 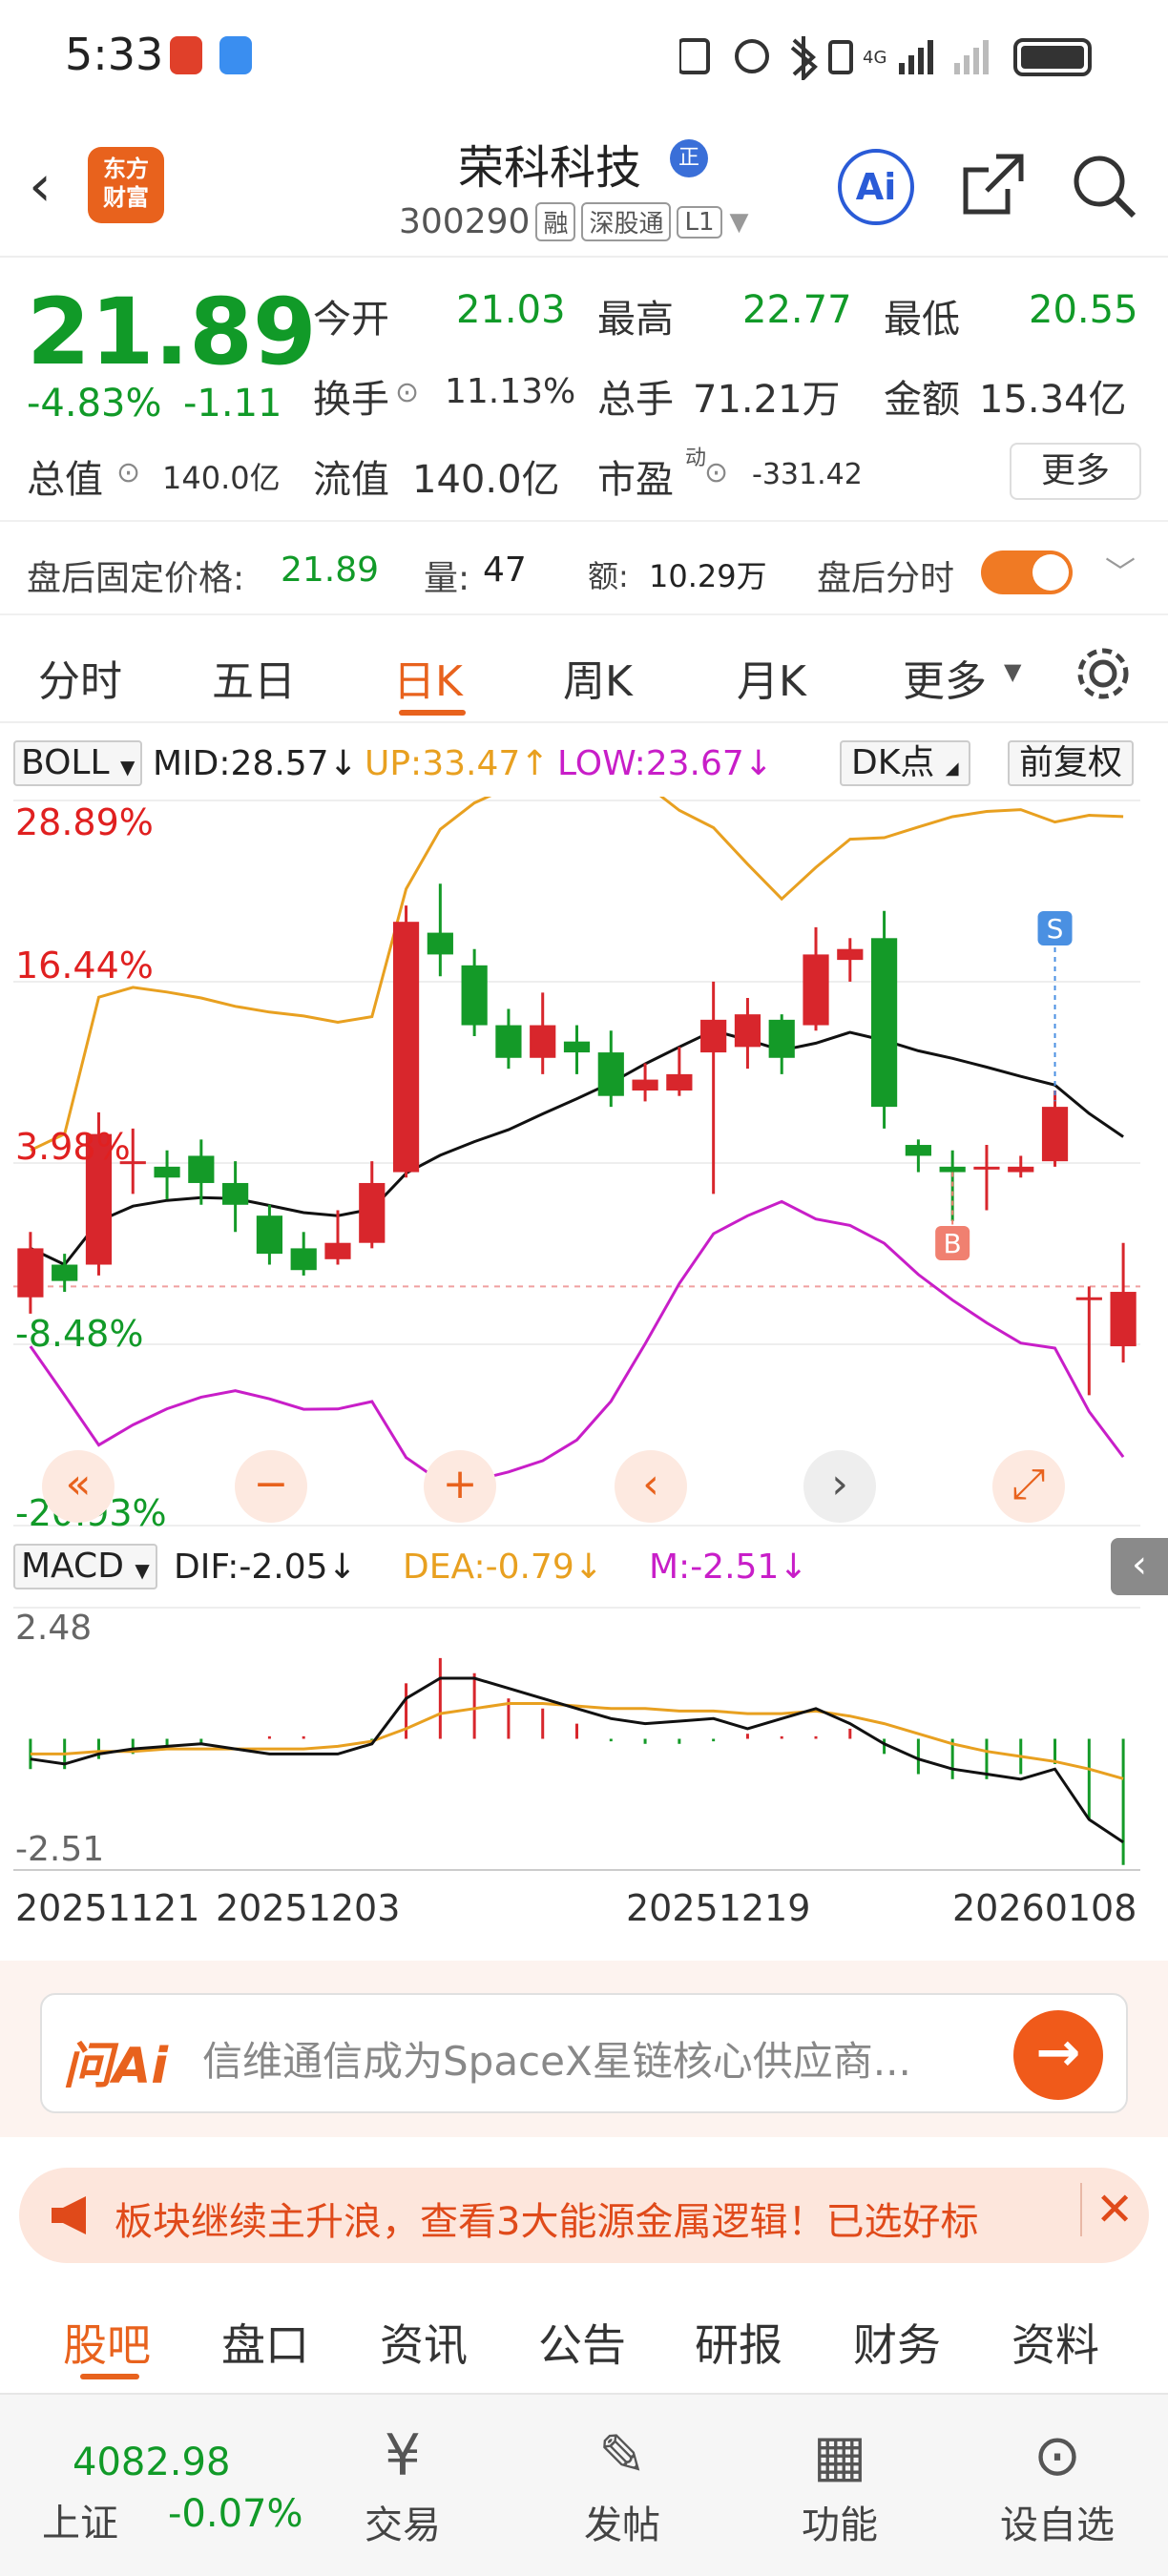 I want to click on logo-line-2: 财富, so click(x=126, y=197).